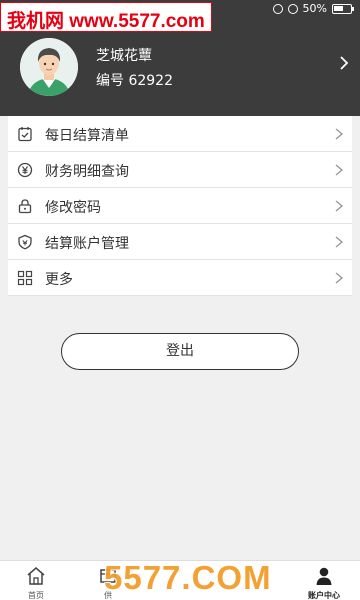 This screenshot has width=360, height=600. What do you see at coordinates (324, 576) in the screenshot?
I see `user-icon` at bounding box center [324, 576].